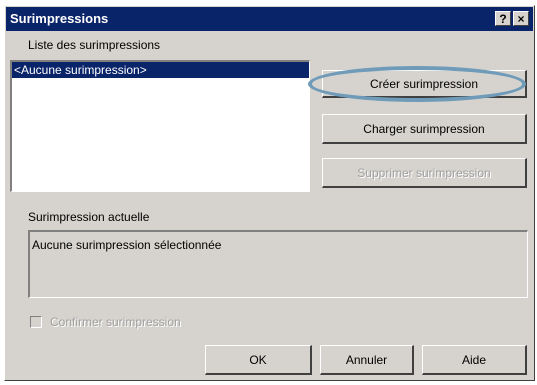 The height and width of the screenshot is (385, 537). Describe the element at coordinates (94, 45) in the screenshot. I see `overlay-list-label: Liste des surimpressions` at that location.